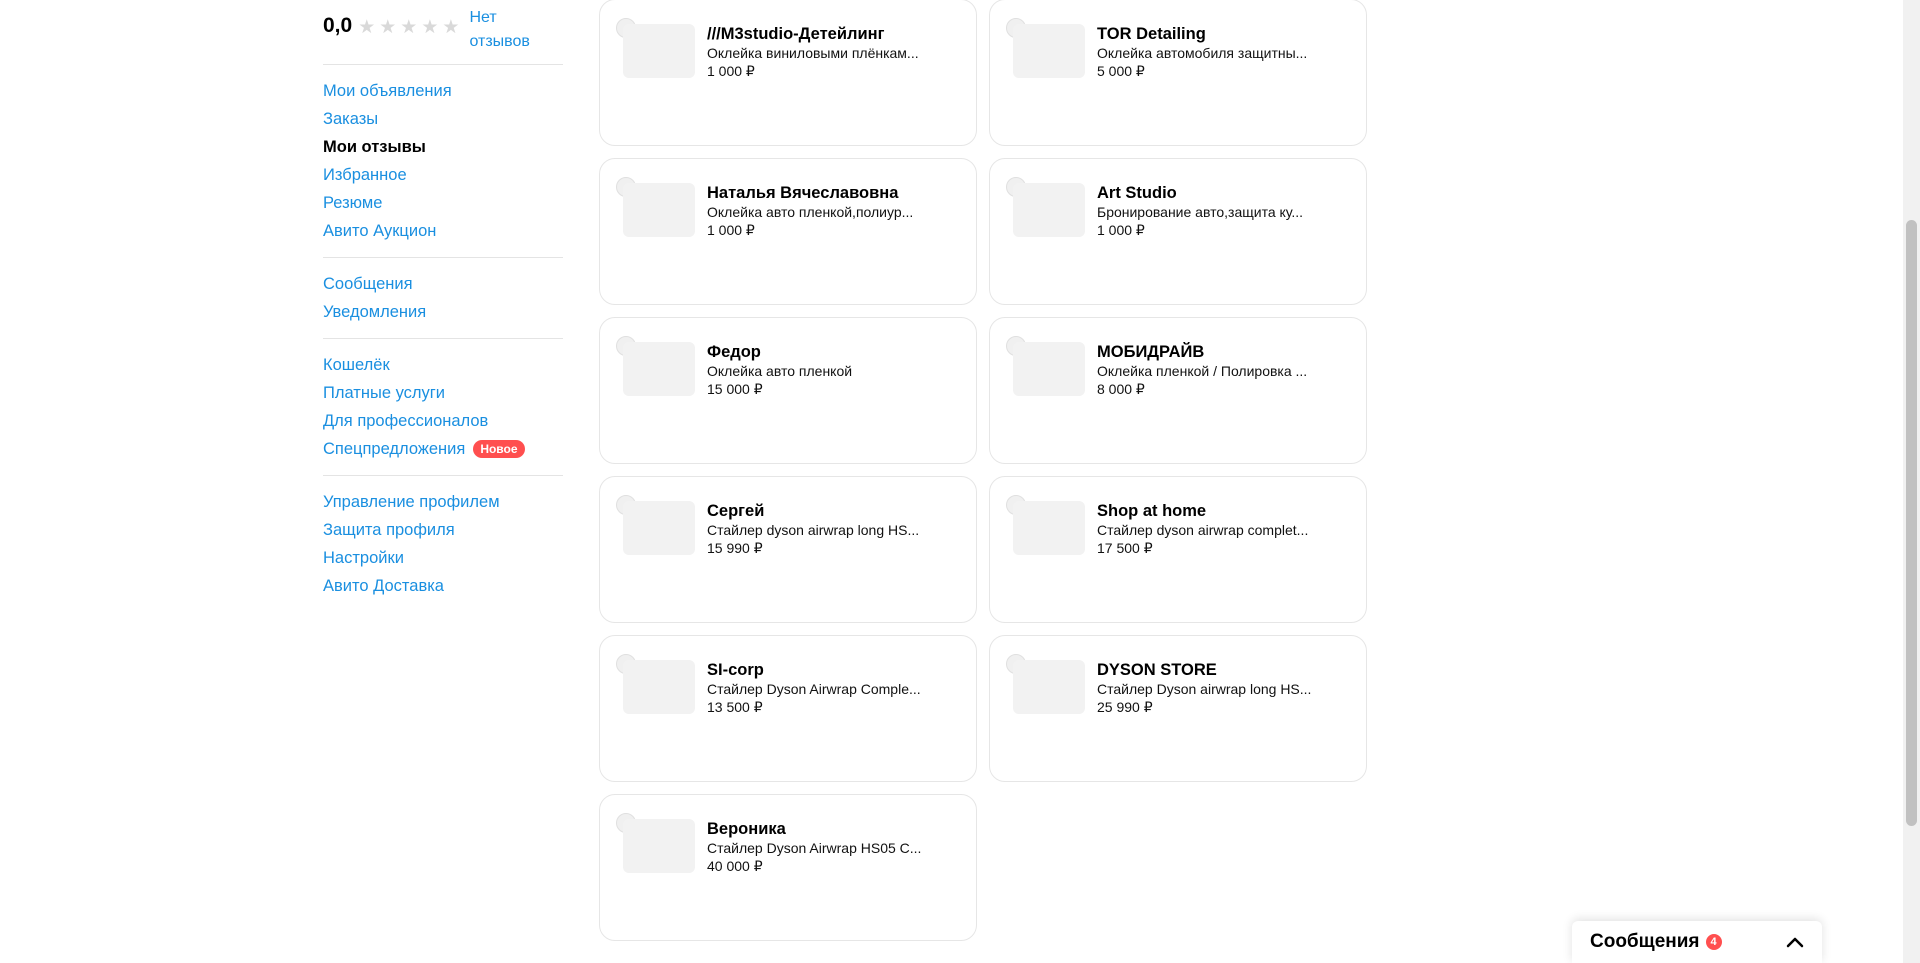 The width and height of the screenshot is (1920, 963). Describe the element at coordinates (735, 866) in the screenshot. I see `card-price: 40 000 ₽` at that location.